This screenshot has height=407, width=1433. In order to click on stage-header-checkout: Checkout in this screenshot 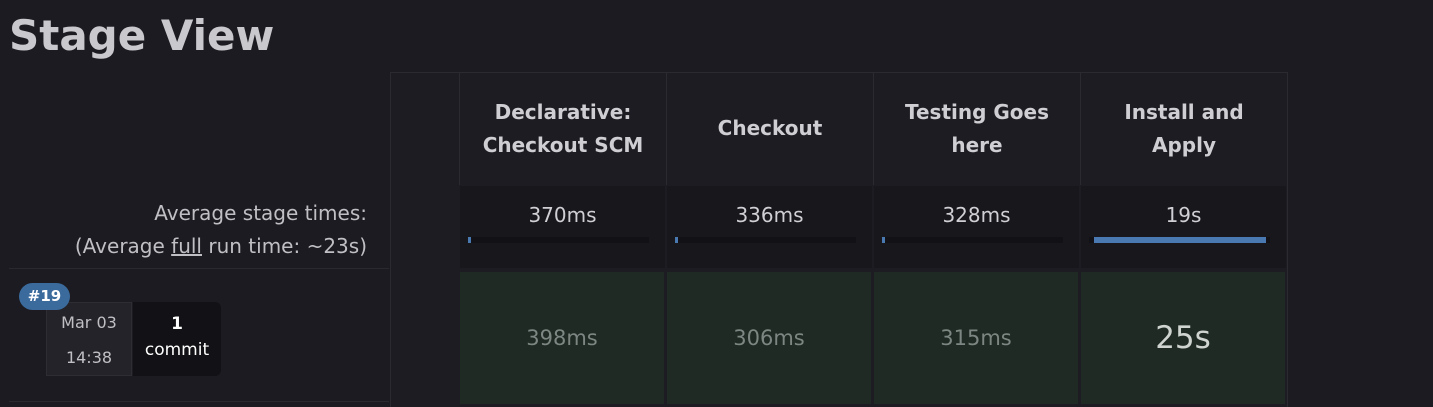, I will do `click(769, 128)`.